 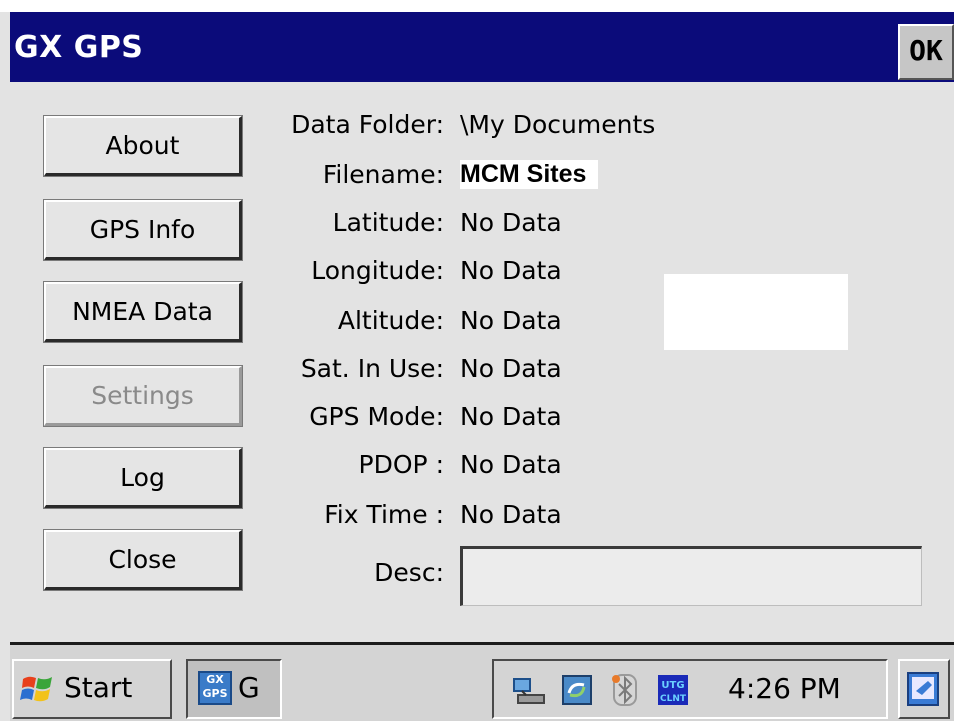 I want to click on utg-client-icon: UTG CLNT, so click(x=673, y=690).